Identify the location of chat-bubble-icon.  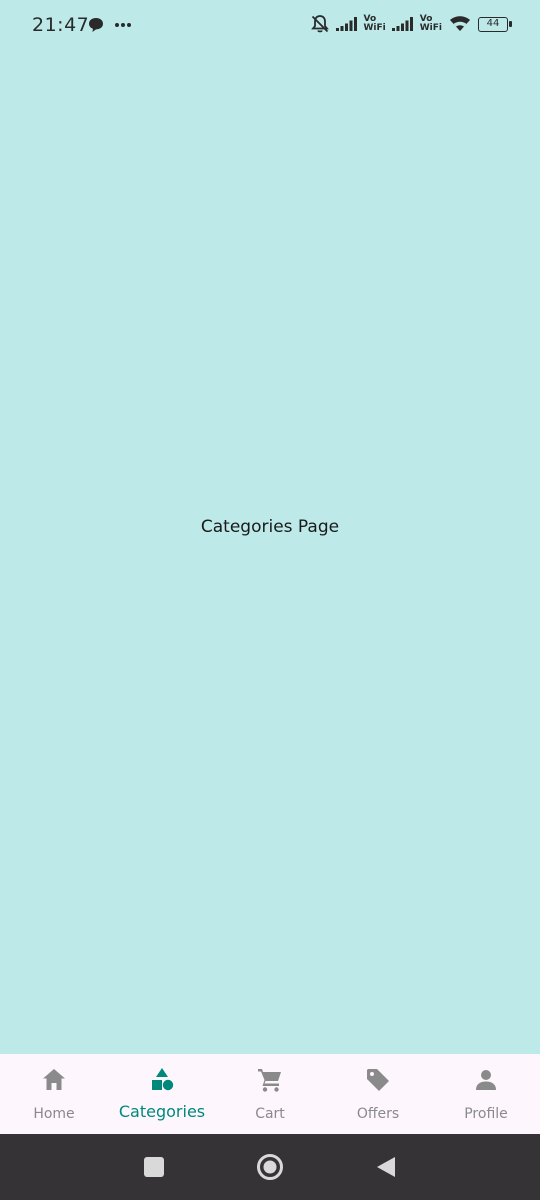
(96, 25).